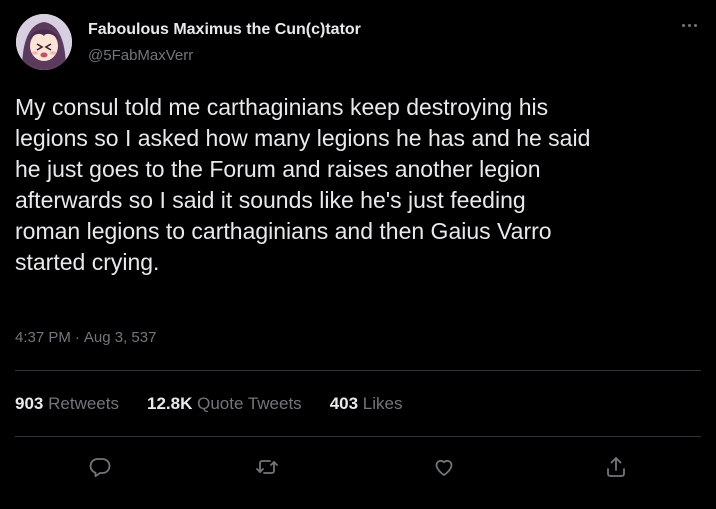 The image size is (716, 509). Describe the element at coordinates (120, 337) in the screenshot. I see `tweet-date: Aug 3, 537` at that location.